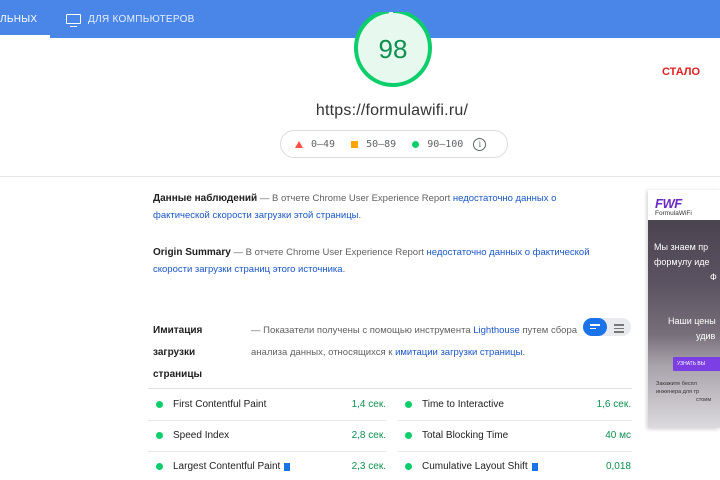 This screenshot has height=480, width=720. Describe the element at coordinates (463, 404) in the screenshot. I see `metric-name: Time to Interactive` at that location.